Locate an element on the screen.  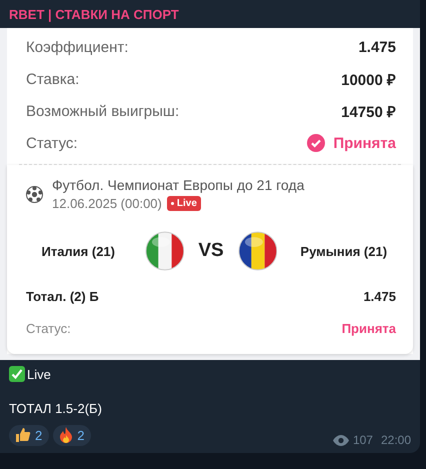
status-label: Статус: is located at coordinates (48, 328).